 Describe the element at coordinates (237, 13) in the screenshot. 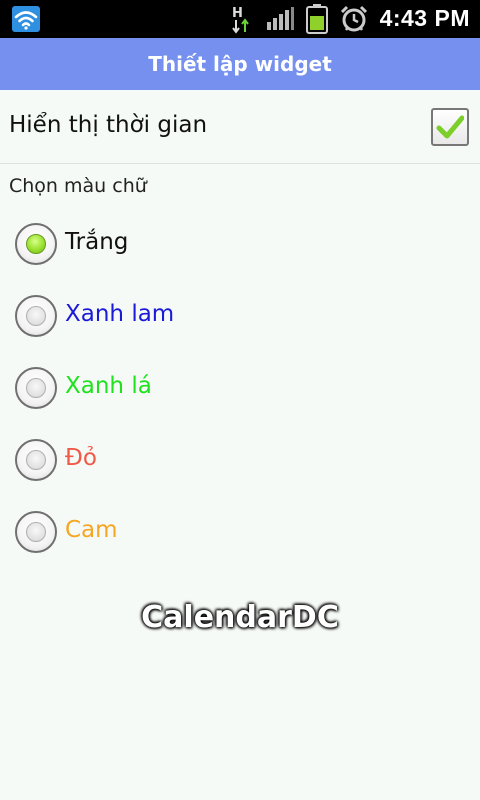

I see `svg-text: H` at that location.